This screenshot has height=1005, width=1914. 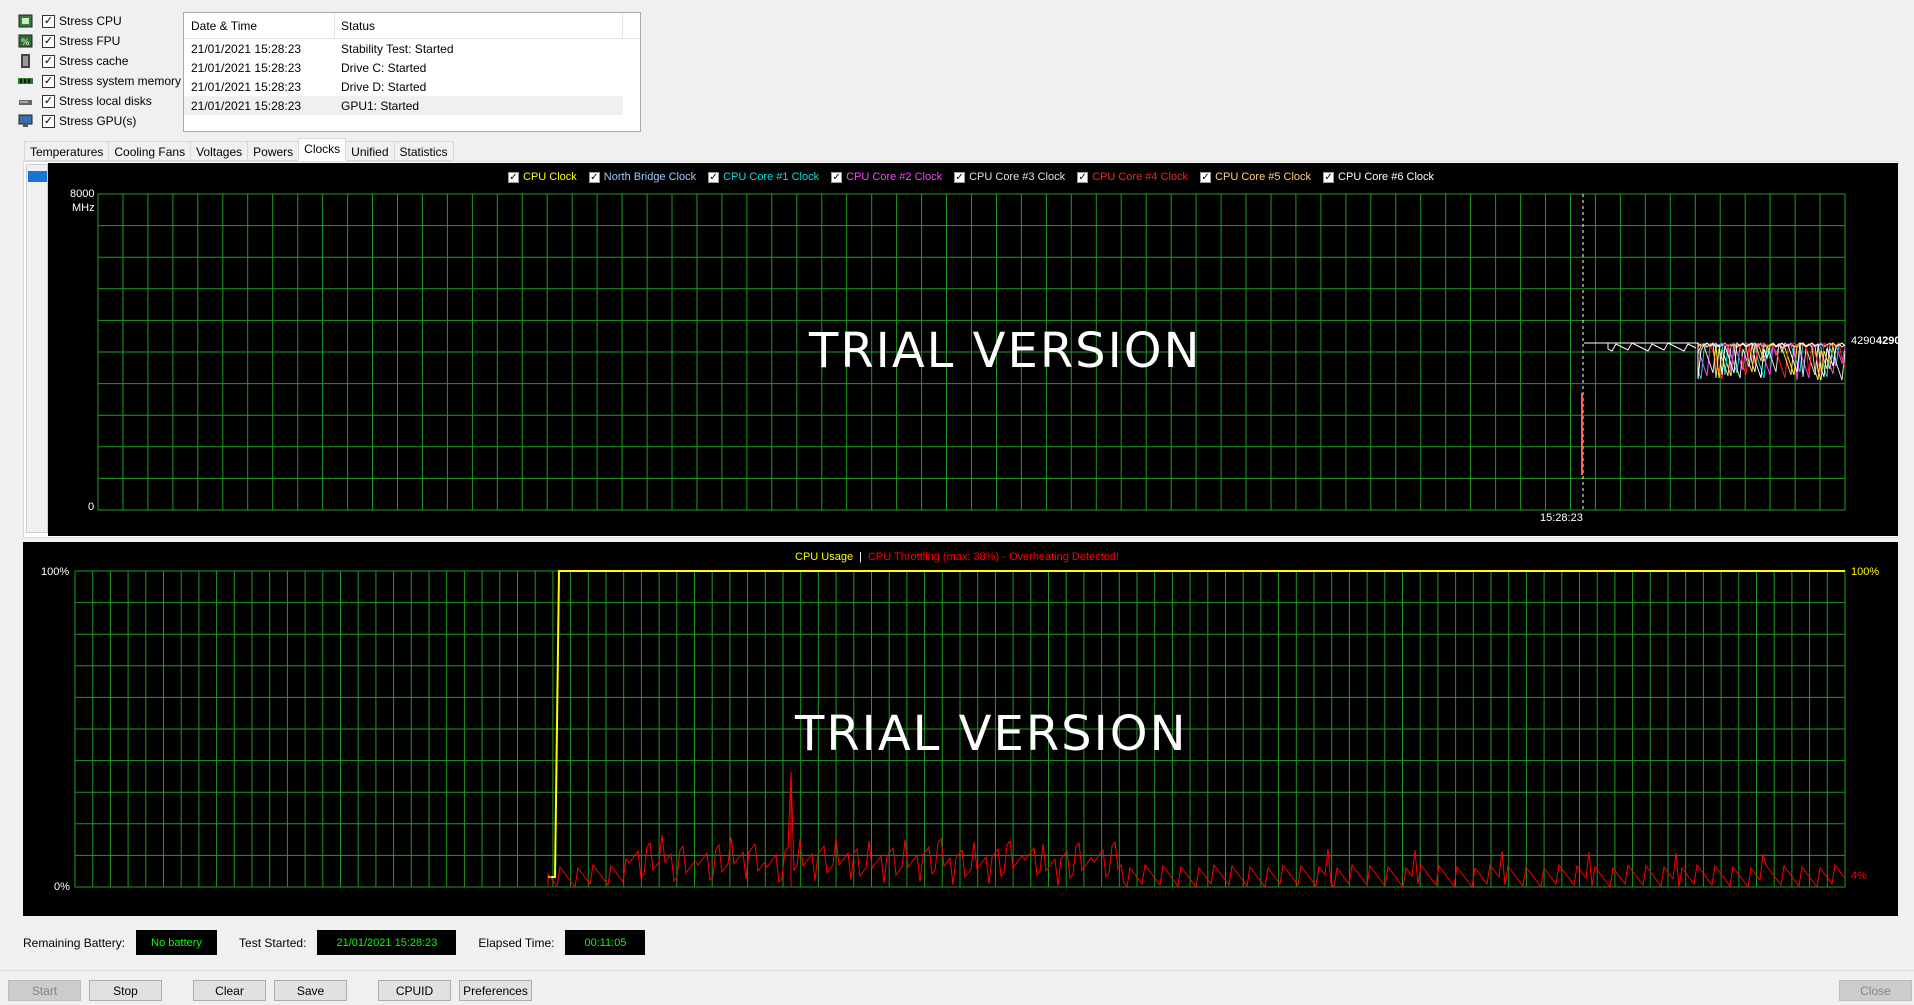 What do you see at coordinates (150, 151) in the screenshot?
I see `tab-cooling-fans: Cooling Fans` at bounding box center [150, 151].